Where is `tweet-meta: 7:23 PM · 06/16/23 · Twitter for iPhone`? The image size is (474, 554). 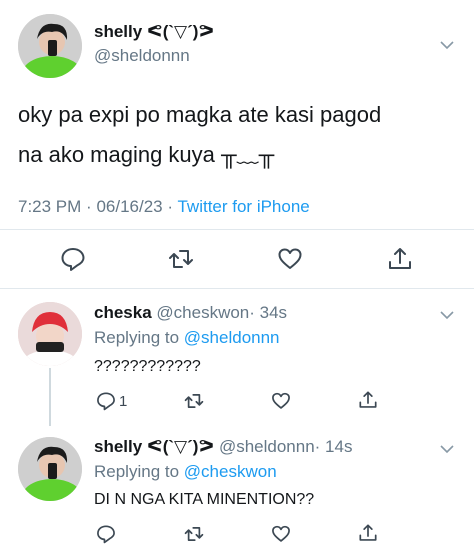
tweet-meta: 7:23 PM · 06/16/23 · Twitter for iPhone is located at coordinates (164, 207).